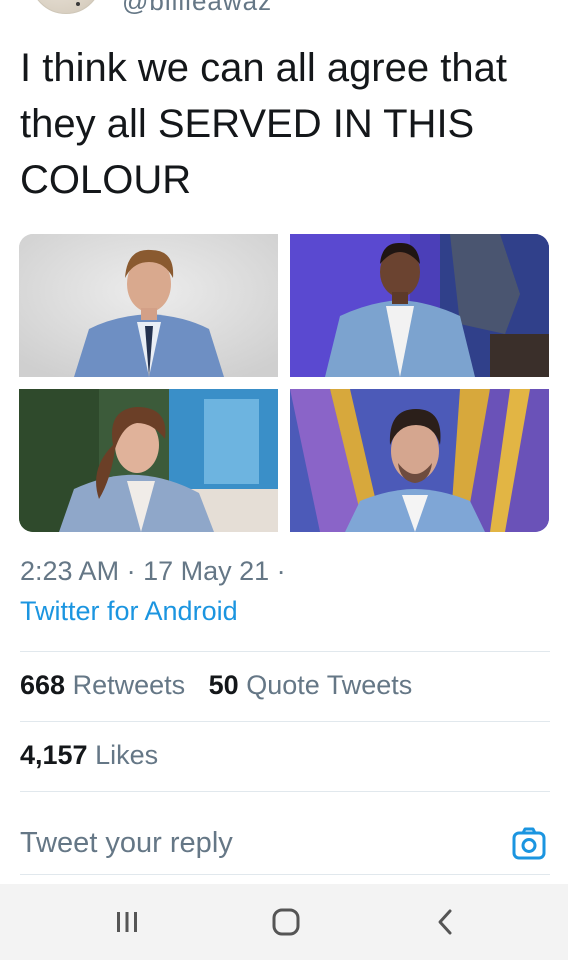 Image resolution: width=568 pixels, height=960 pixels. What do you see at coordinates (284, 10) in the screenshot?
I see `tweet-author-header: @billieawaz` at bounding box center [284, 10].